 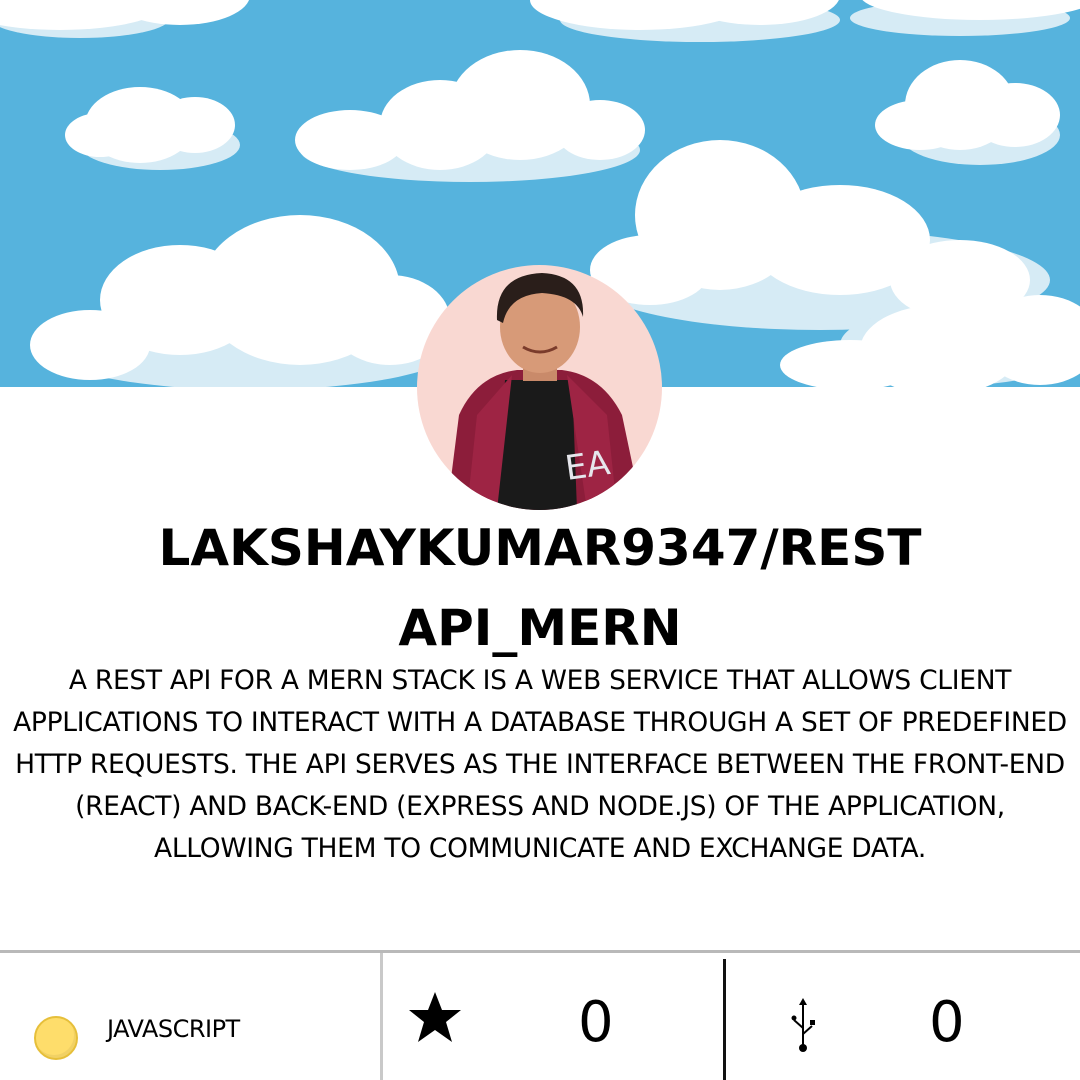 I want to click on language-color-dot, so click(x=56, y=1038).